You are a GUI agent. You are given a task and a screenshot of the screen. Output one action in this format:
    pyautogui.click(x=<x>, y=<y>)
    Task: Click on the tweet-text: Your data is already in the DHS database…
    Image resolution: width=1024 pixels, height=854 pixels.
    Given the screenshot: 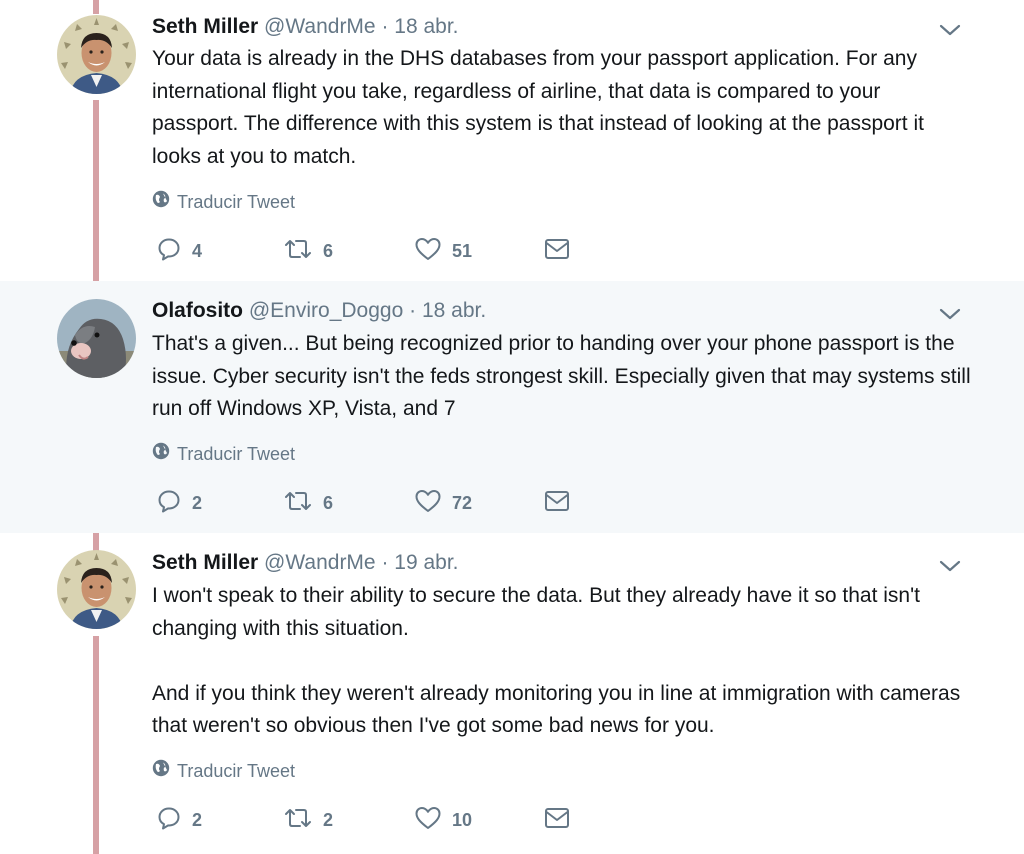 What is the action you would take?
    pyautogui.click(x=562, y=108)
    